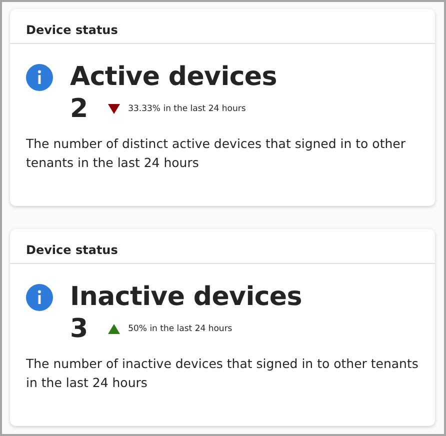  I want to click on card-description: The number of inactive devices that signed in to other tenants in the last 24 hours, so click(222, 373).